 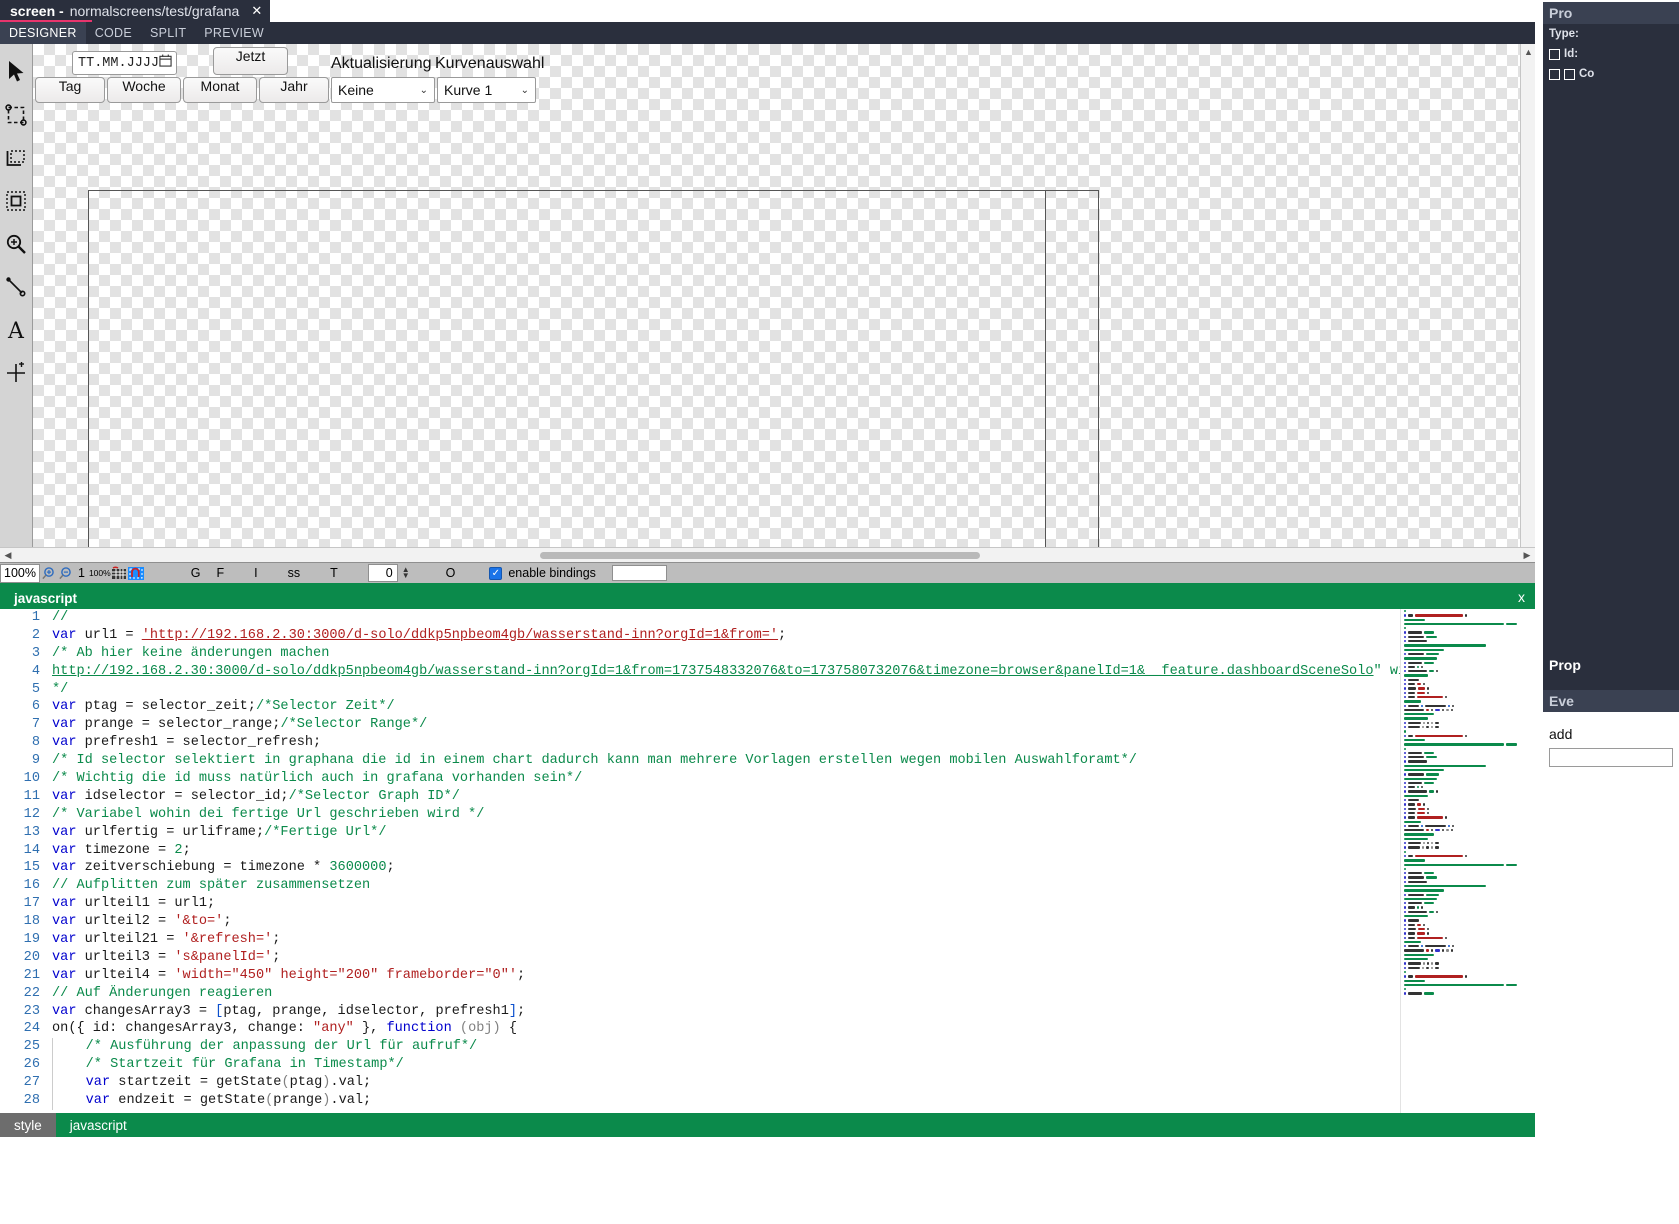 I want to click on code-line: 3 /* Ab hier keine änderungen machen, so click(x=700, y=654).